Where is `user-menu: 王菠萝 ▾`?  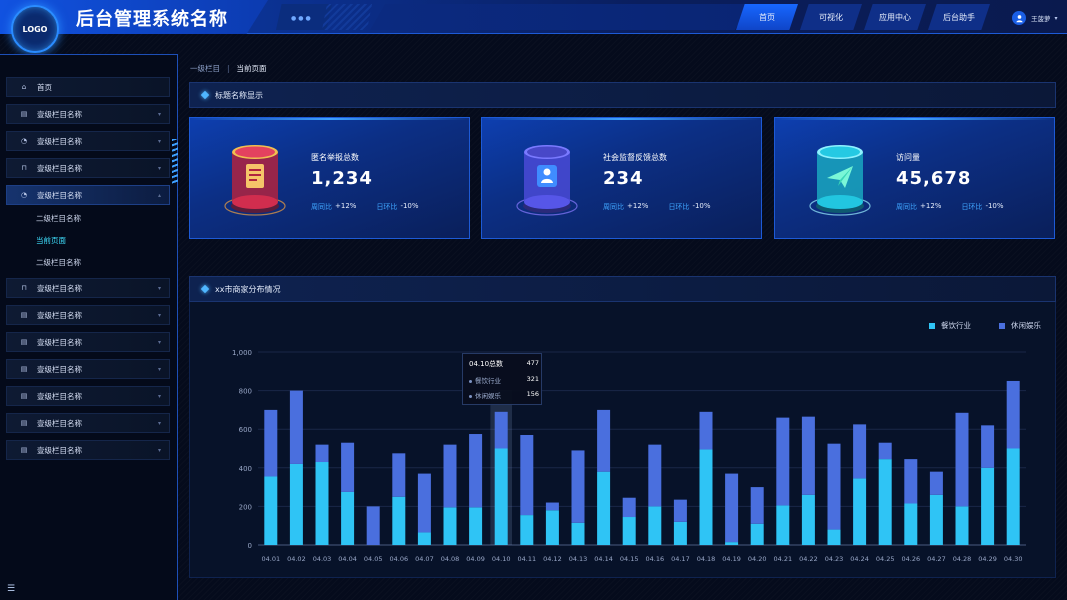 user-menu: 王菠萝 ▾ is located at coordinates (1035, 18).